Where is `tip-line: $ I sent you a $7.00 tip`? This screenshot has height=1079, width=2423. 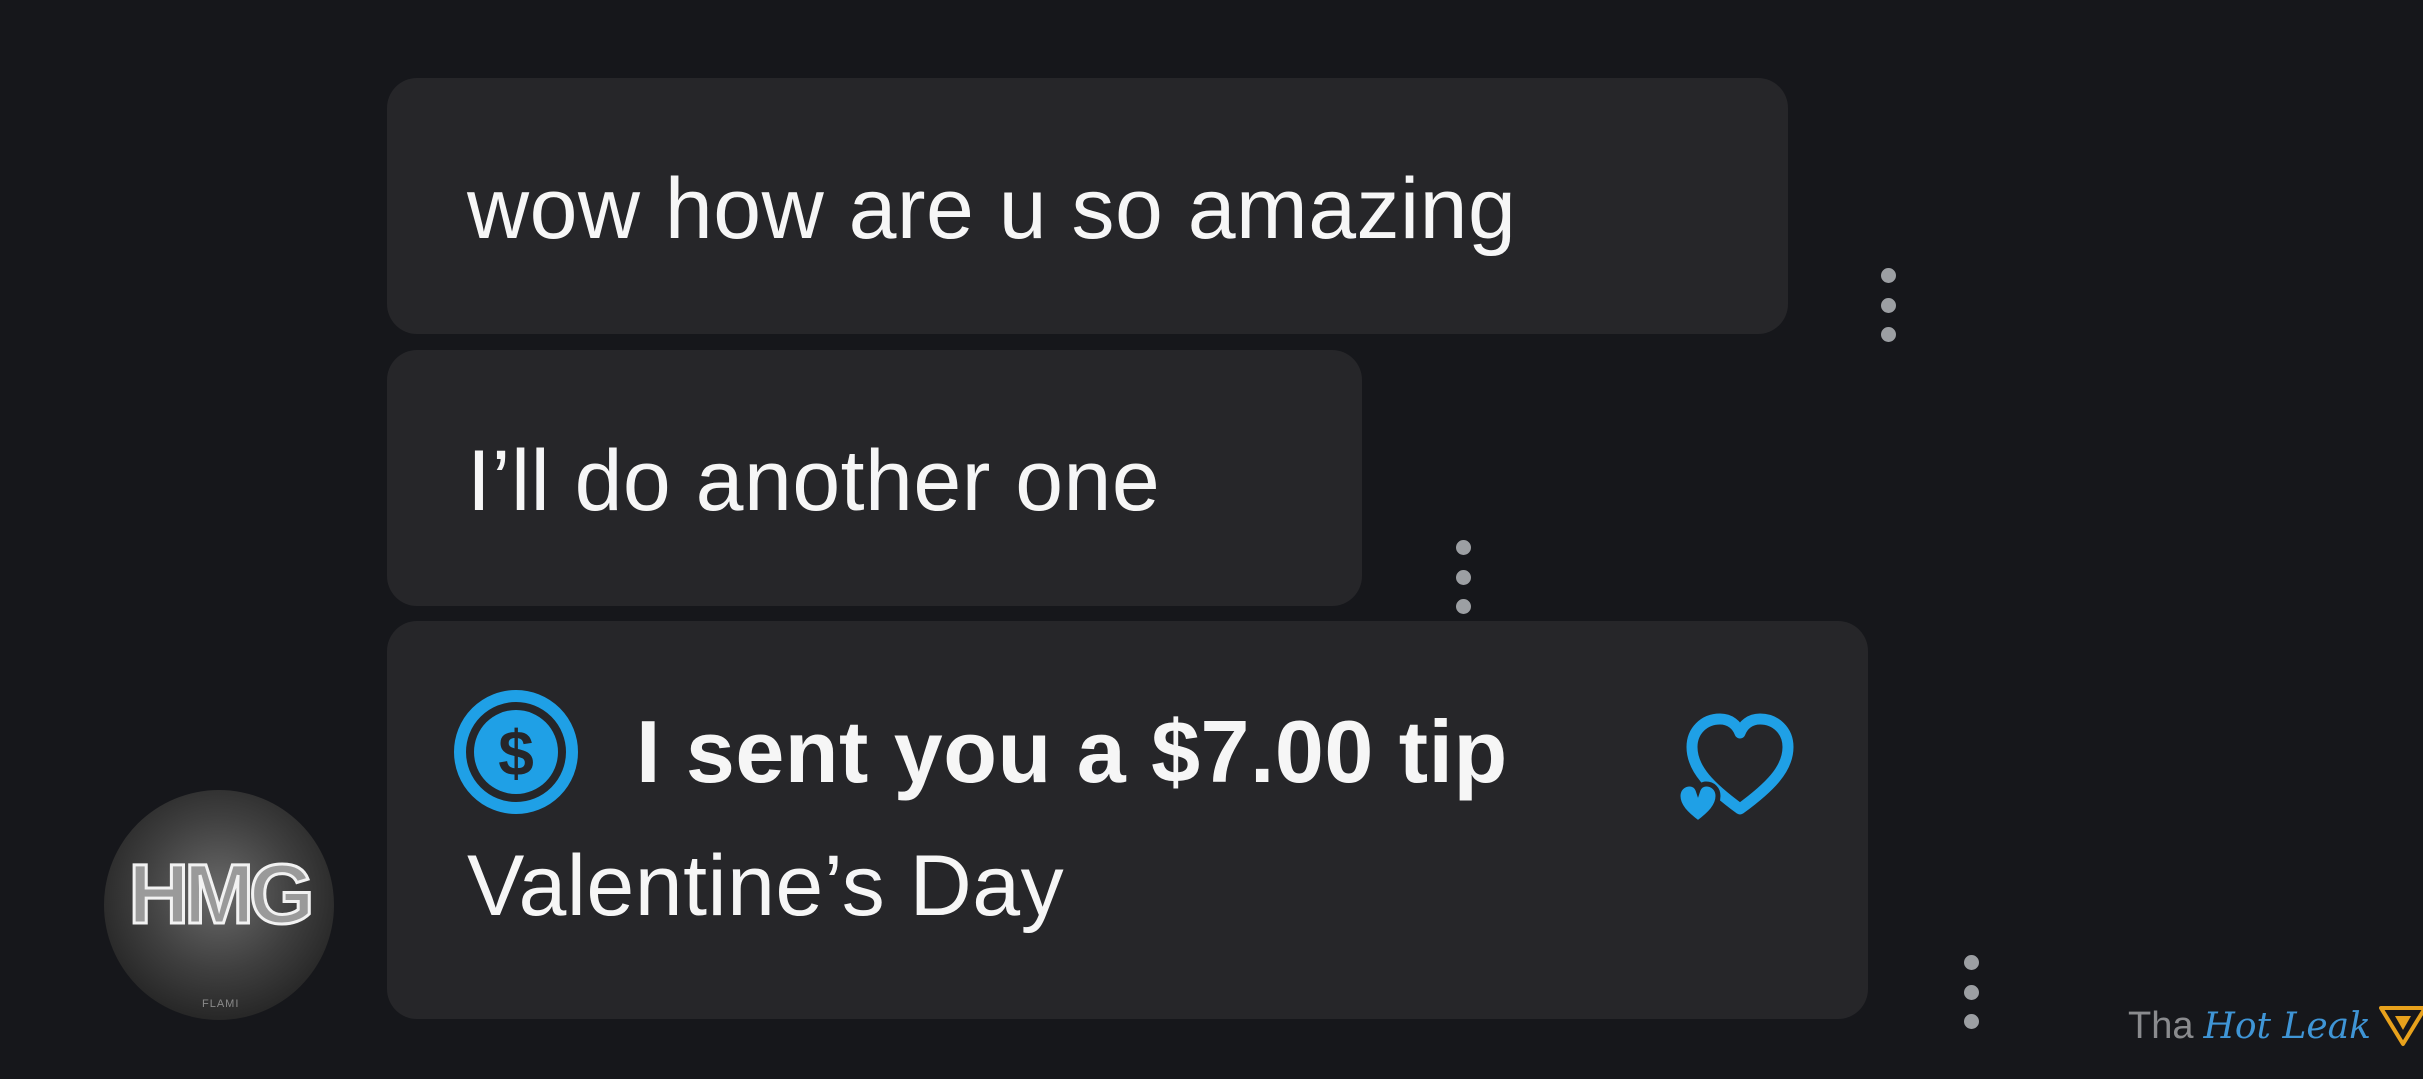 tip-line: $ I sent you a $7.00 tip is located at coordinates (979, 752).